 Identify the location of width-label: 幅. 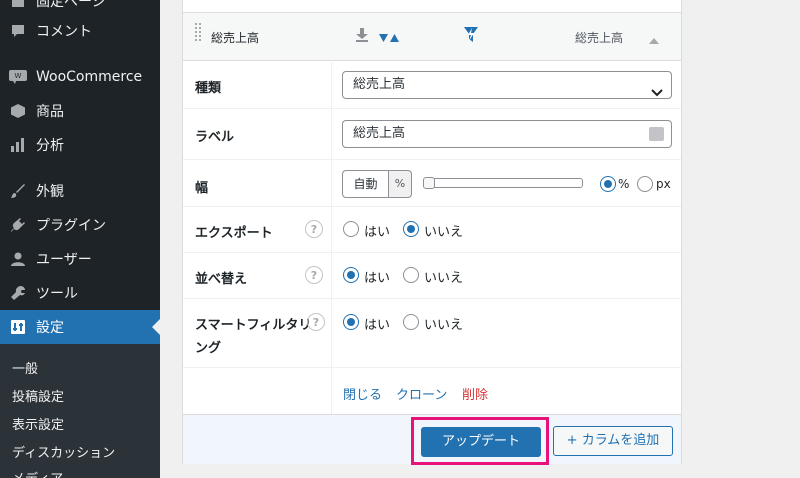
(202, 188).